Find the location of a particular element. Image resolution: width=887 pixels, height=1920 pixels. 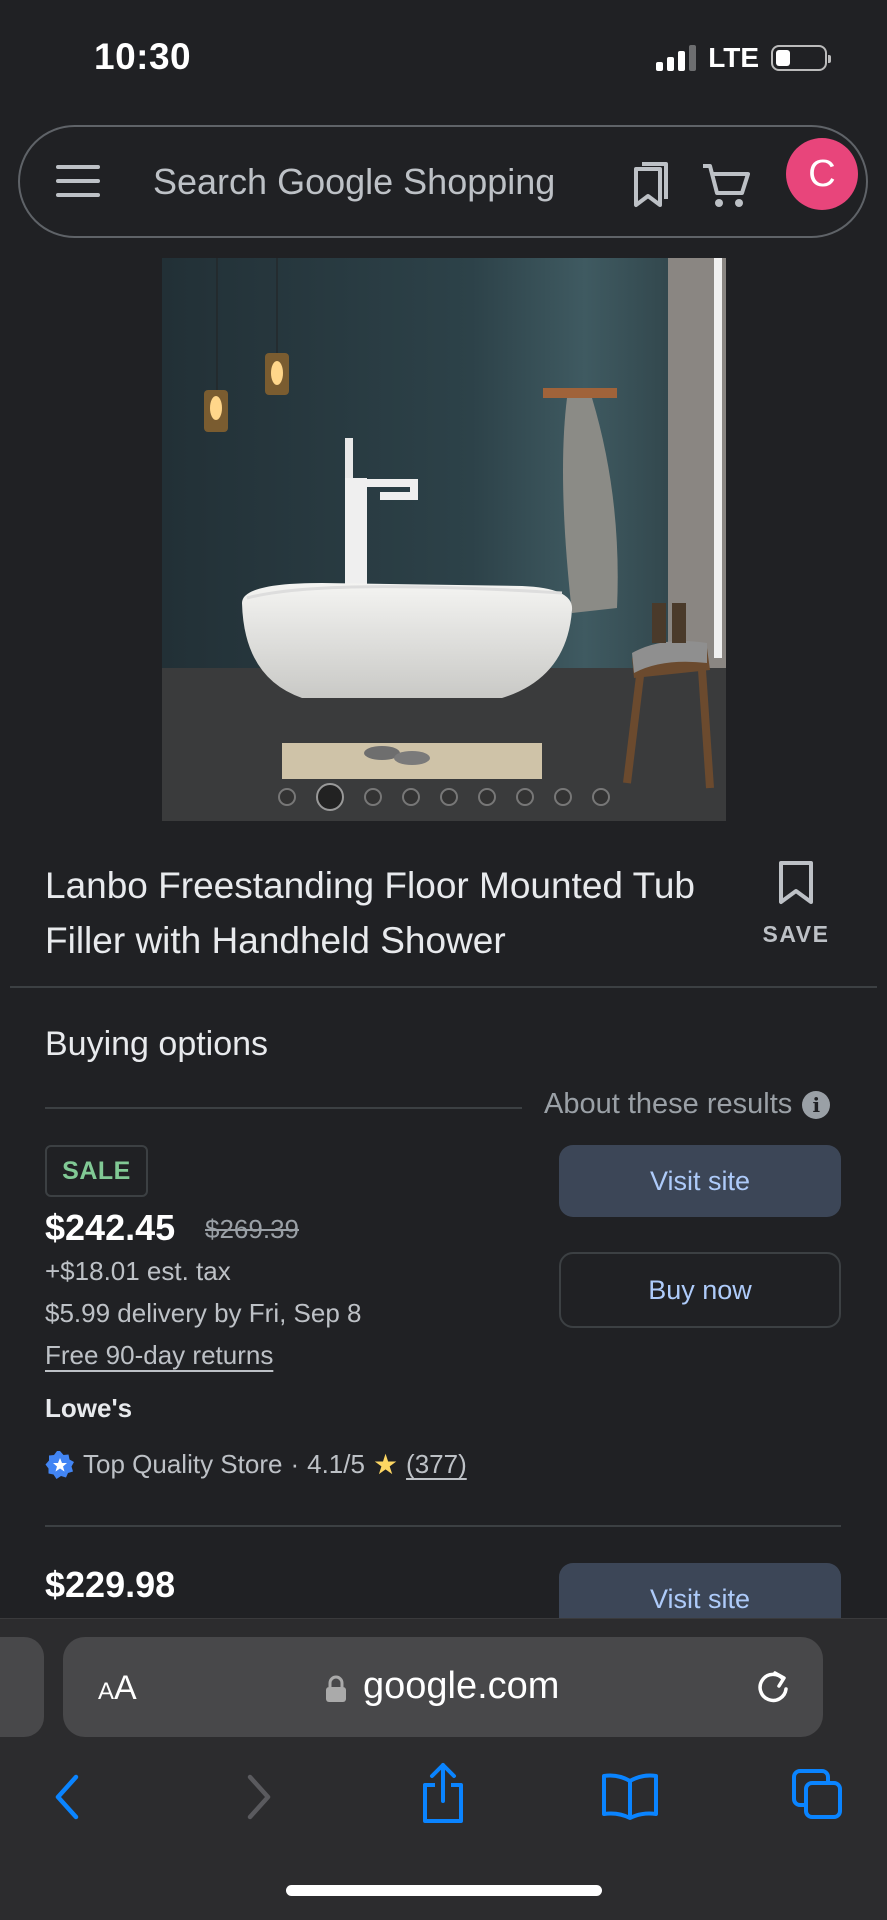

reload-icon is located at coordinates (773, 1687).